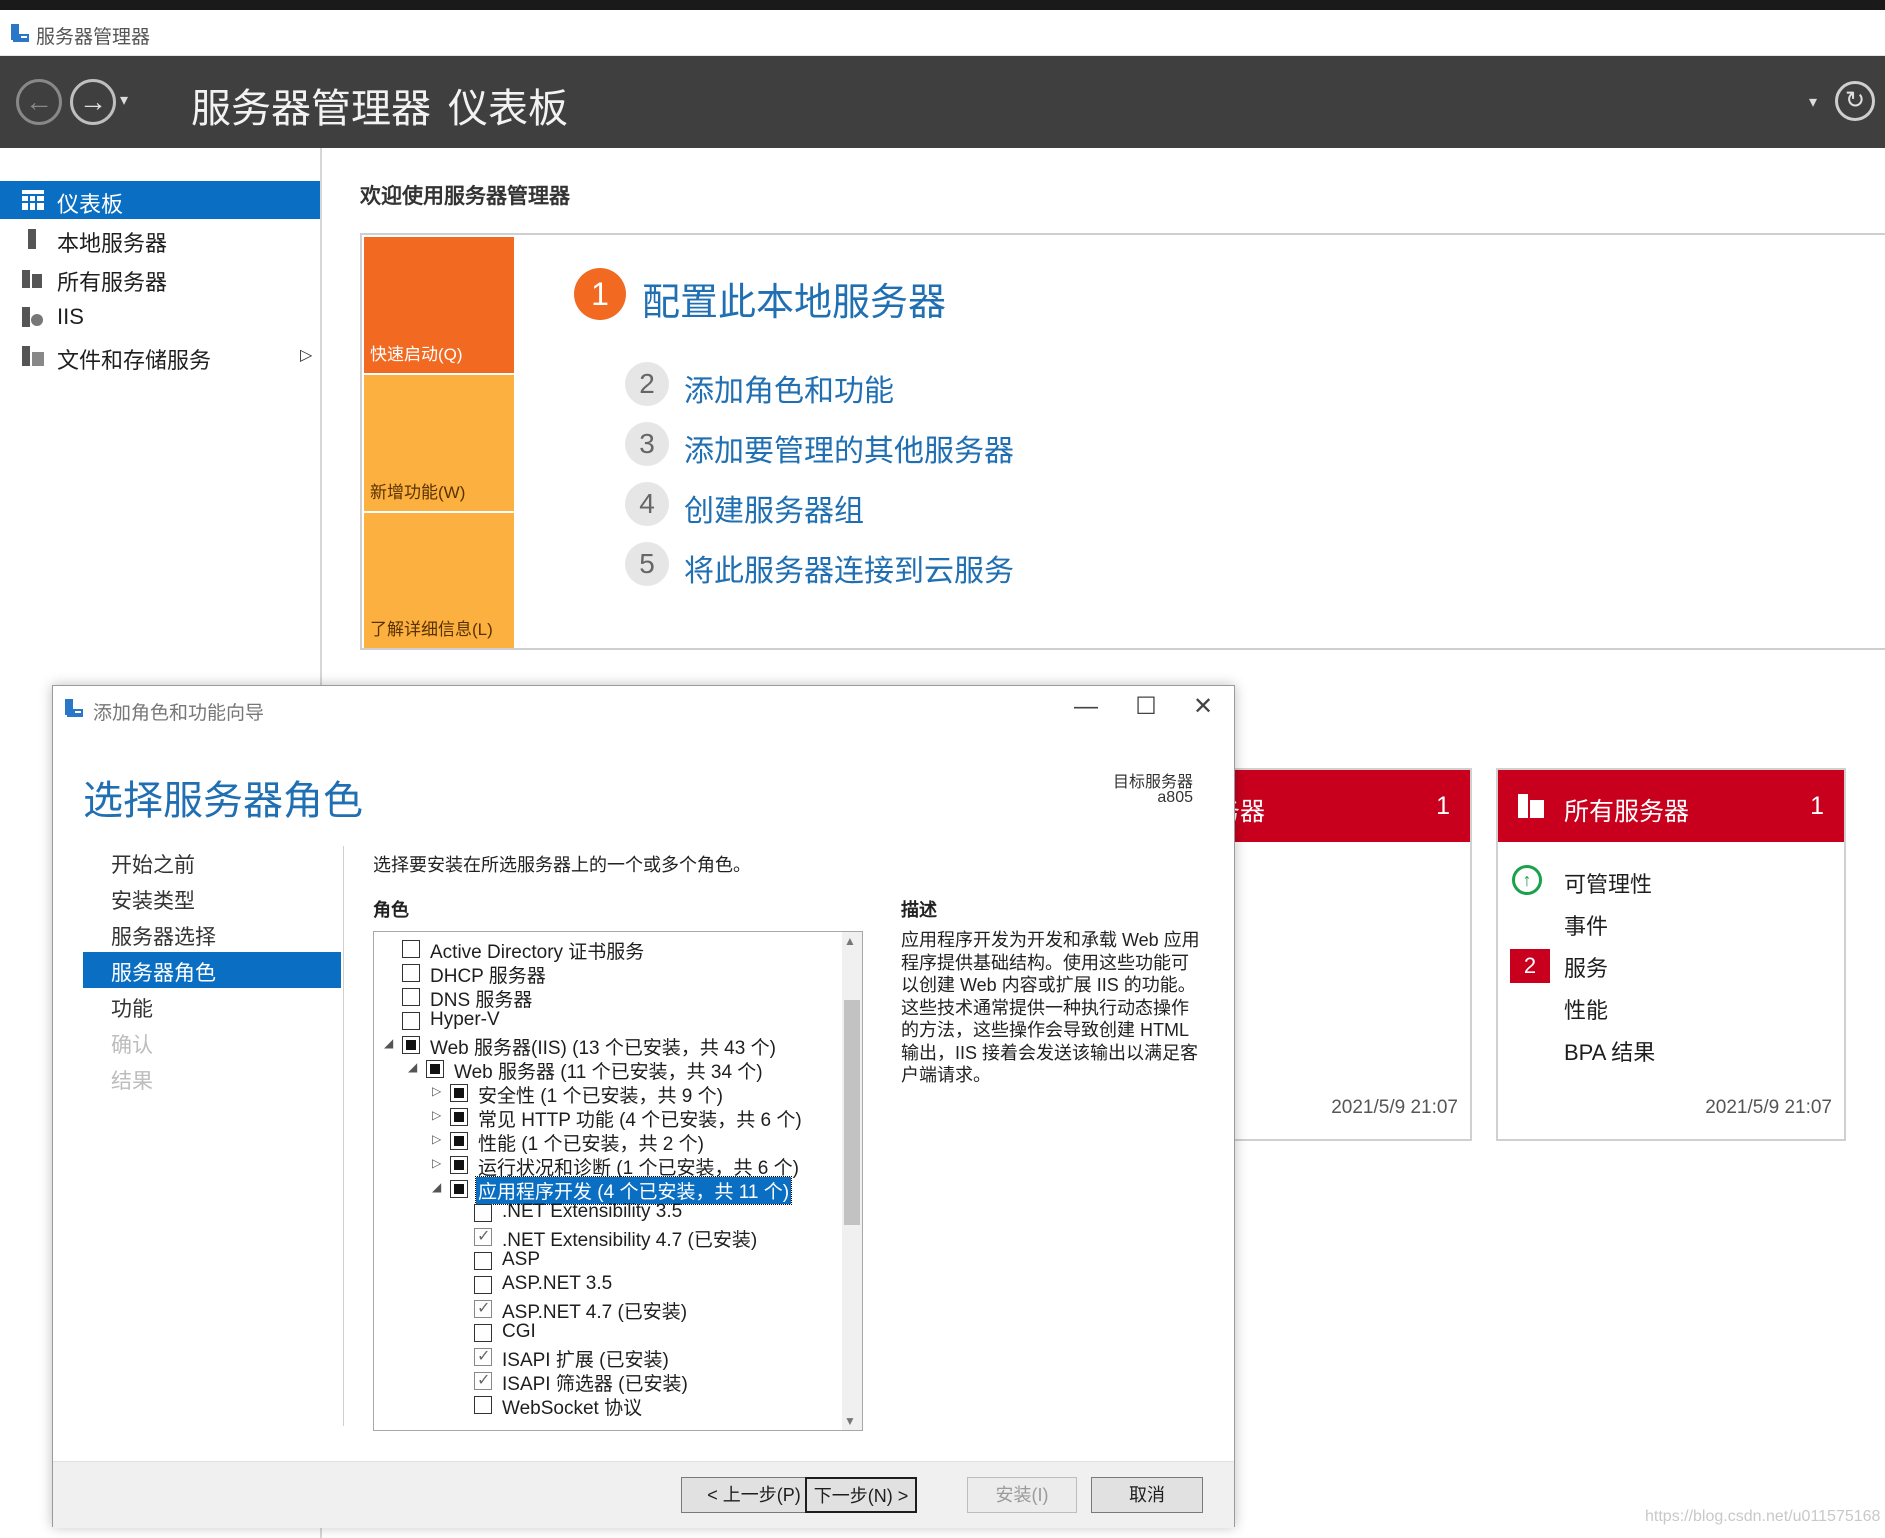 The height and width of the screenshot is (1538, 1885). I want to click on tree-node: ◢ 应用程序开发 (4 个已安装，共 11 个), so click(604, 1190).